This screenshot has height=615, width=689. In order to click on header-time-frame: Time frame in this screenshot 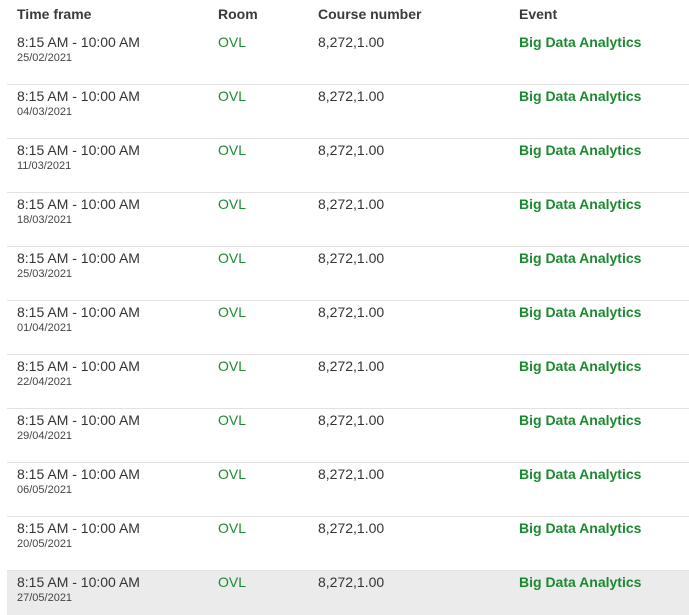, I will do `click(54, 14)`.